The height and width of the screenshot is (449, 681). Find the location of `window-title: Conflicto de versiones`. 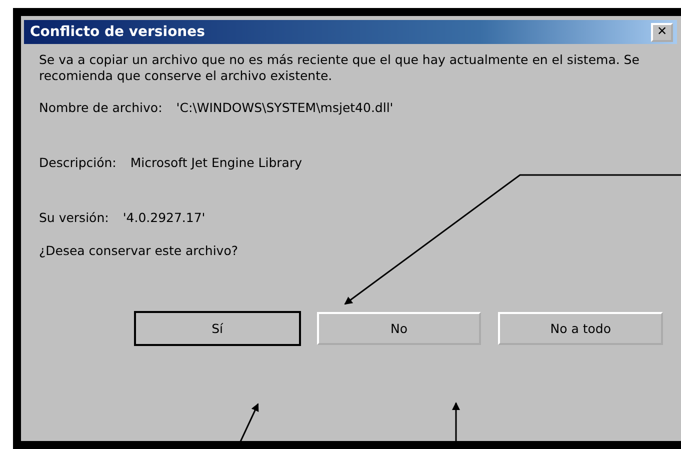

window-title: Conflicto de versiones is located at coordinates (117, 32).